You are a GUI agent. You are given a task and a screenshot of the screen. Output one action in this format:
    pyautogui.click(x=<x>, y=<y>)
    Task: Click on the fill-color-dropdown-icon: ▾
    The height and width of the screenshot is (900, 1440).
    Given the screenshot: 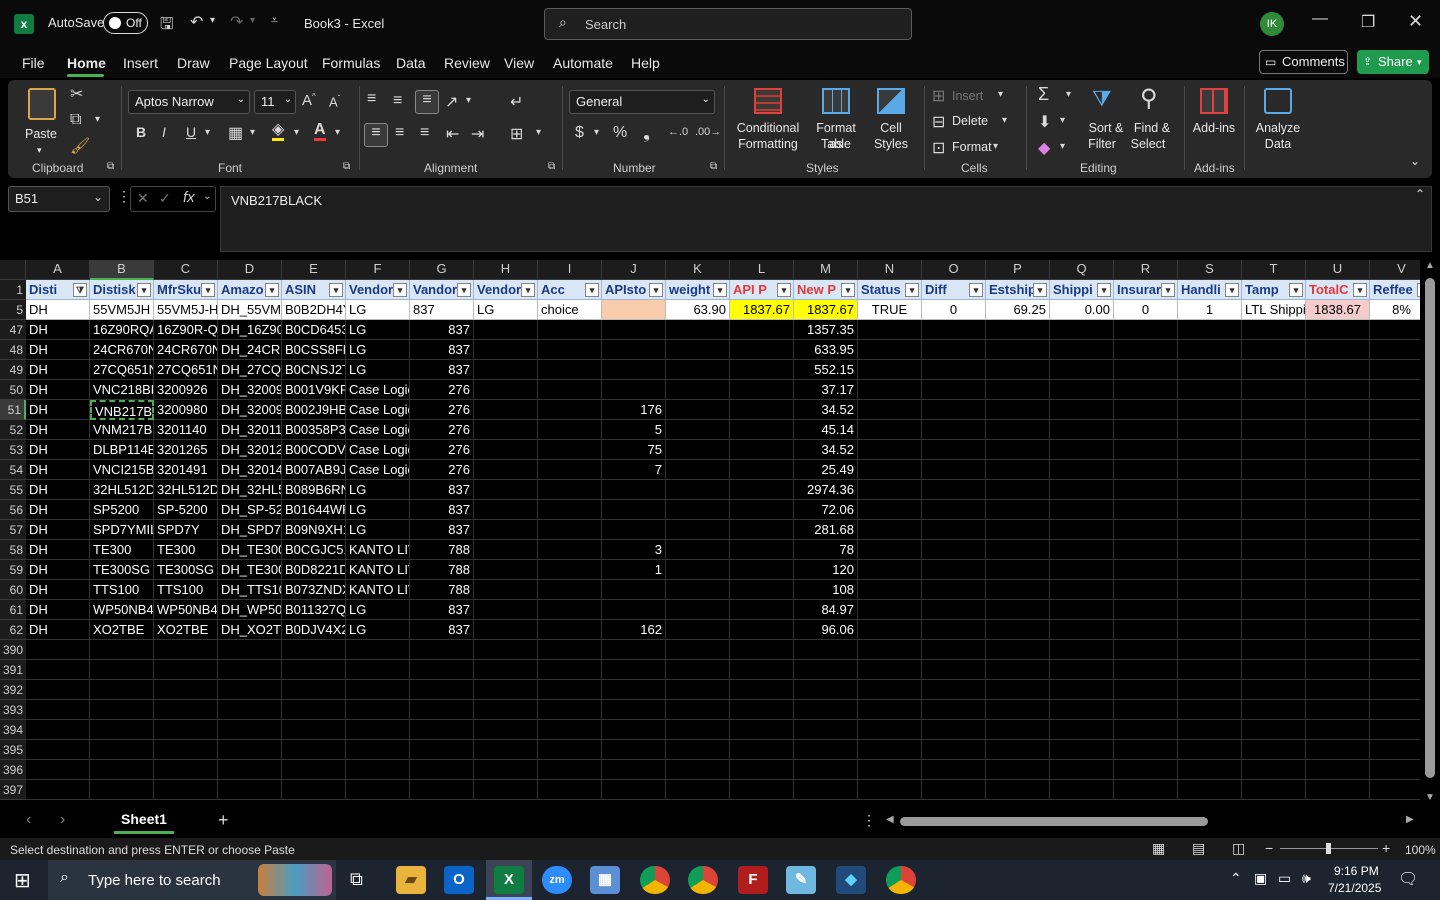 What is the action you would take?
    pyautogui.click(x=296, y=132)
    